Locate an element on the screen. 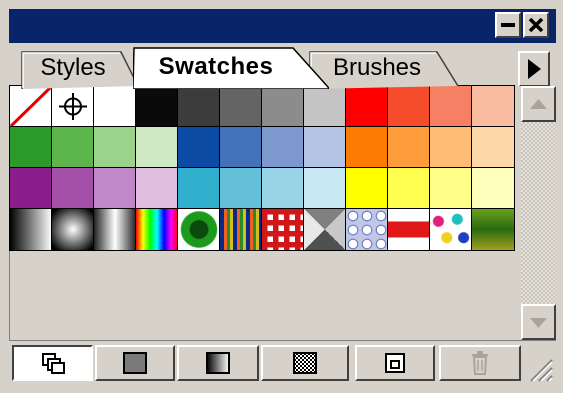  palette-menu-arrow-icon is located at coordinates (534, 69).